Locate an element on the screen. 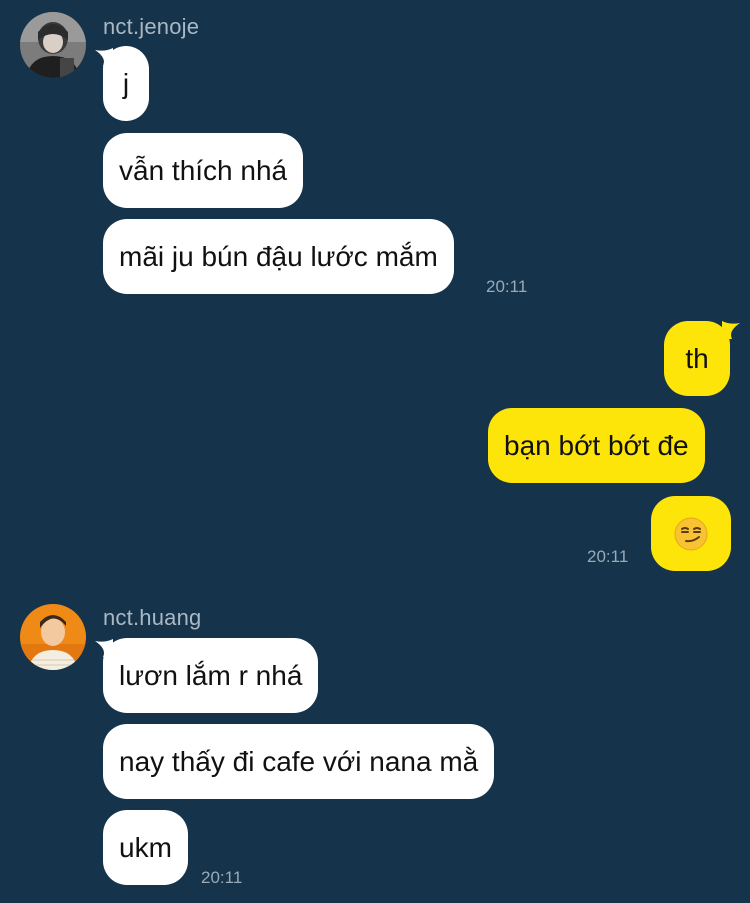 Image resolution: width=750 pixels, height=903 pixels. message-text: th is located at coordinates (697, 358).